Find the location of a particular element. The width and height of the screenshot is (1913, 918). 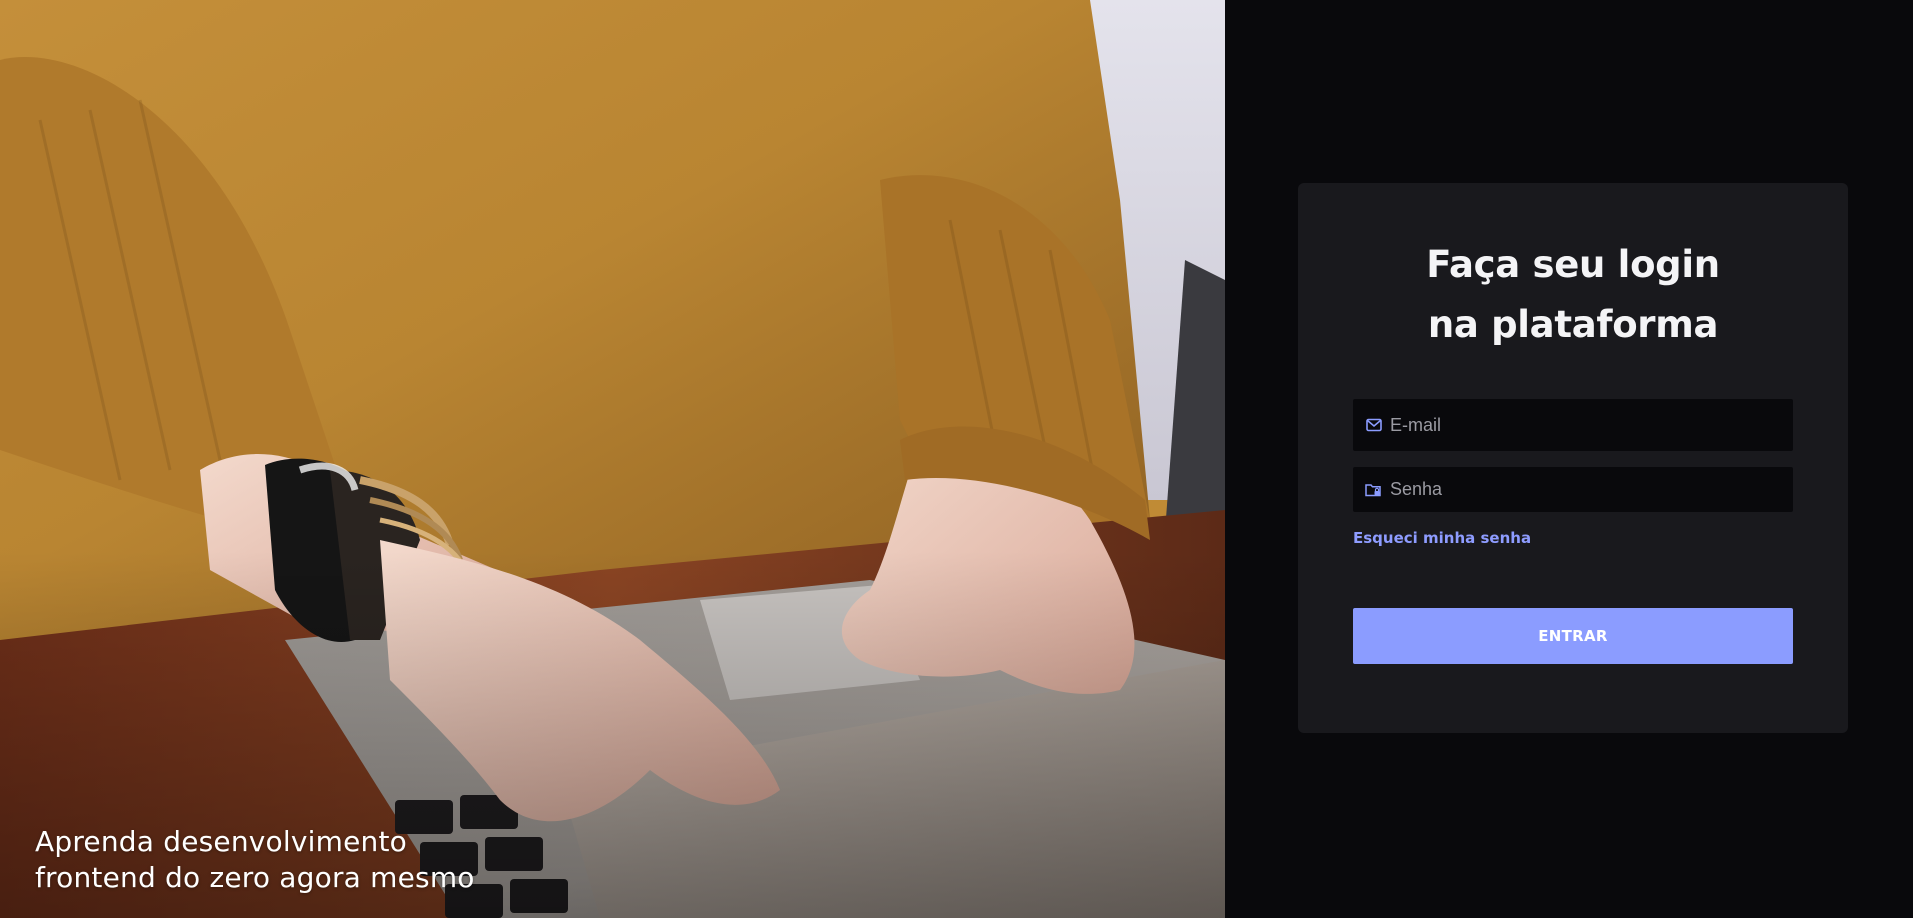

login-title-line-1: Faça seu login is located at coordinates (1573, 264).